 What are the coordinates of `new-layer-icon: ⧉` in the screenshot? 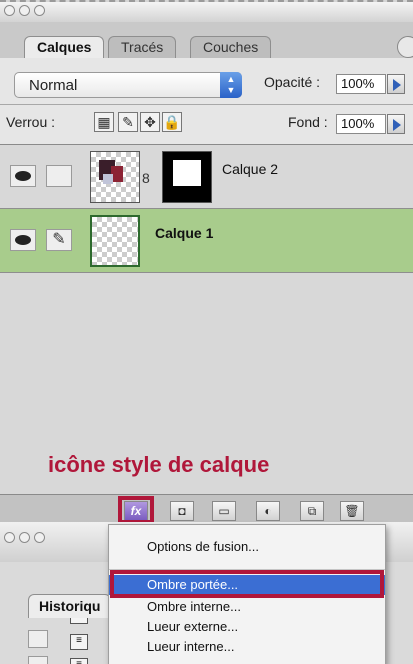 It's located at (312, 511).